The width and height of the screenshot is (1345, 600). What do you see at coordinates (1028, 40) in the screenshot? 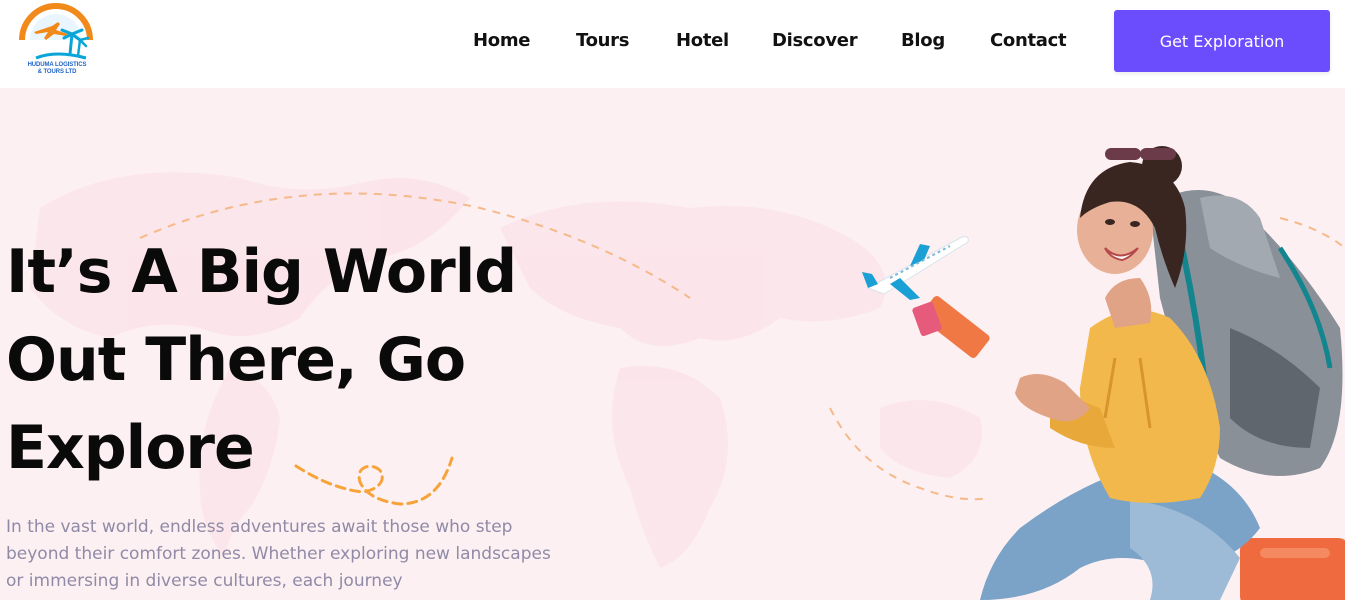
I see `nav-contact: Contact` at bounding box center [1028, 40].